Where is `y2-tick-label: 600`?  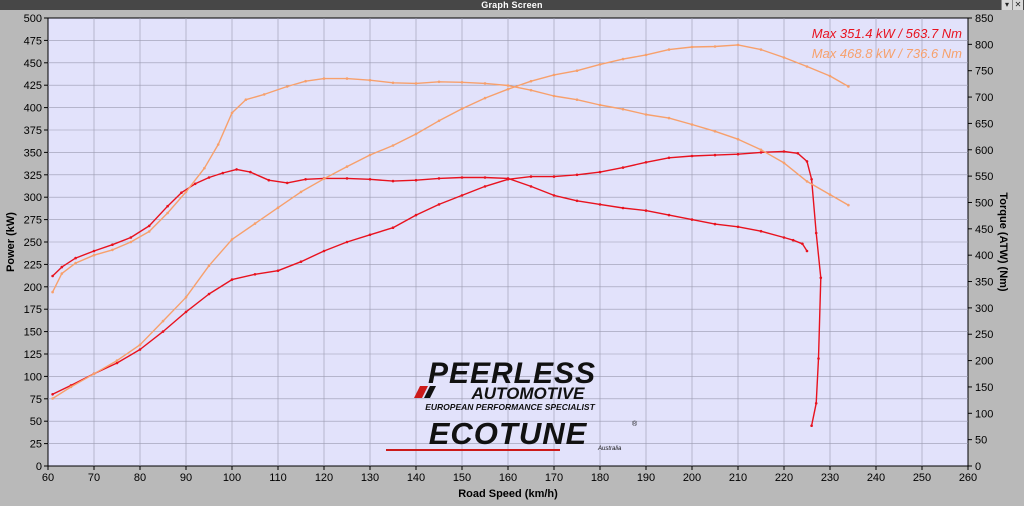 y2-tick-label: 600 is located at coordinates (984, 151).